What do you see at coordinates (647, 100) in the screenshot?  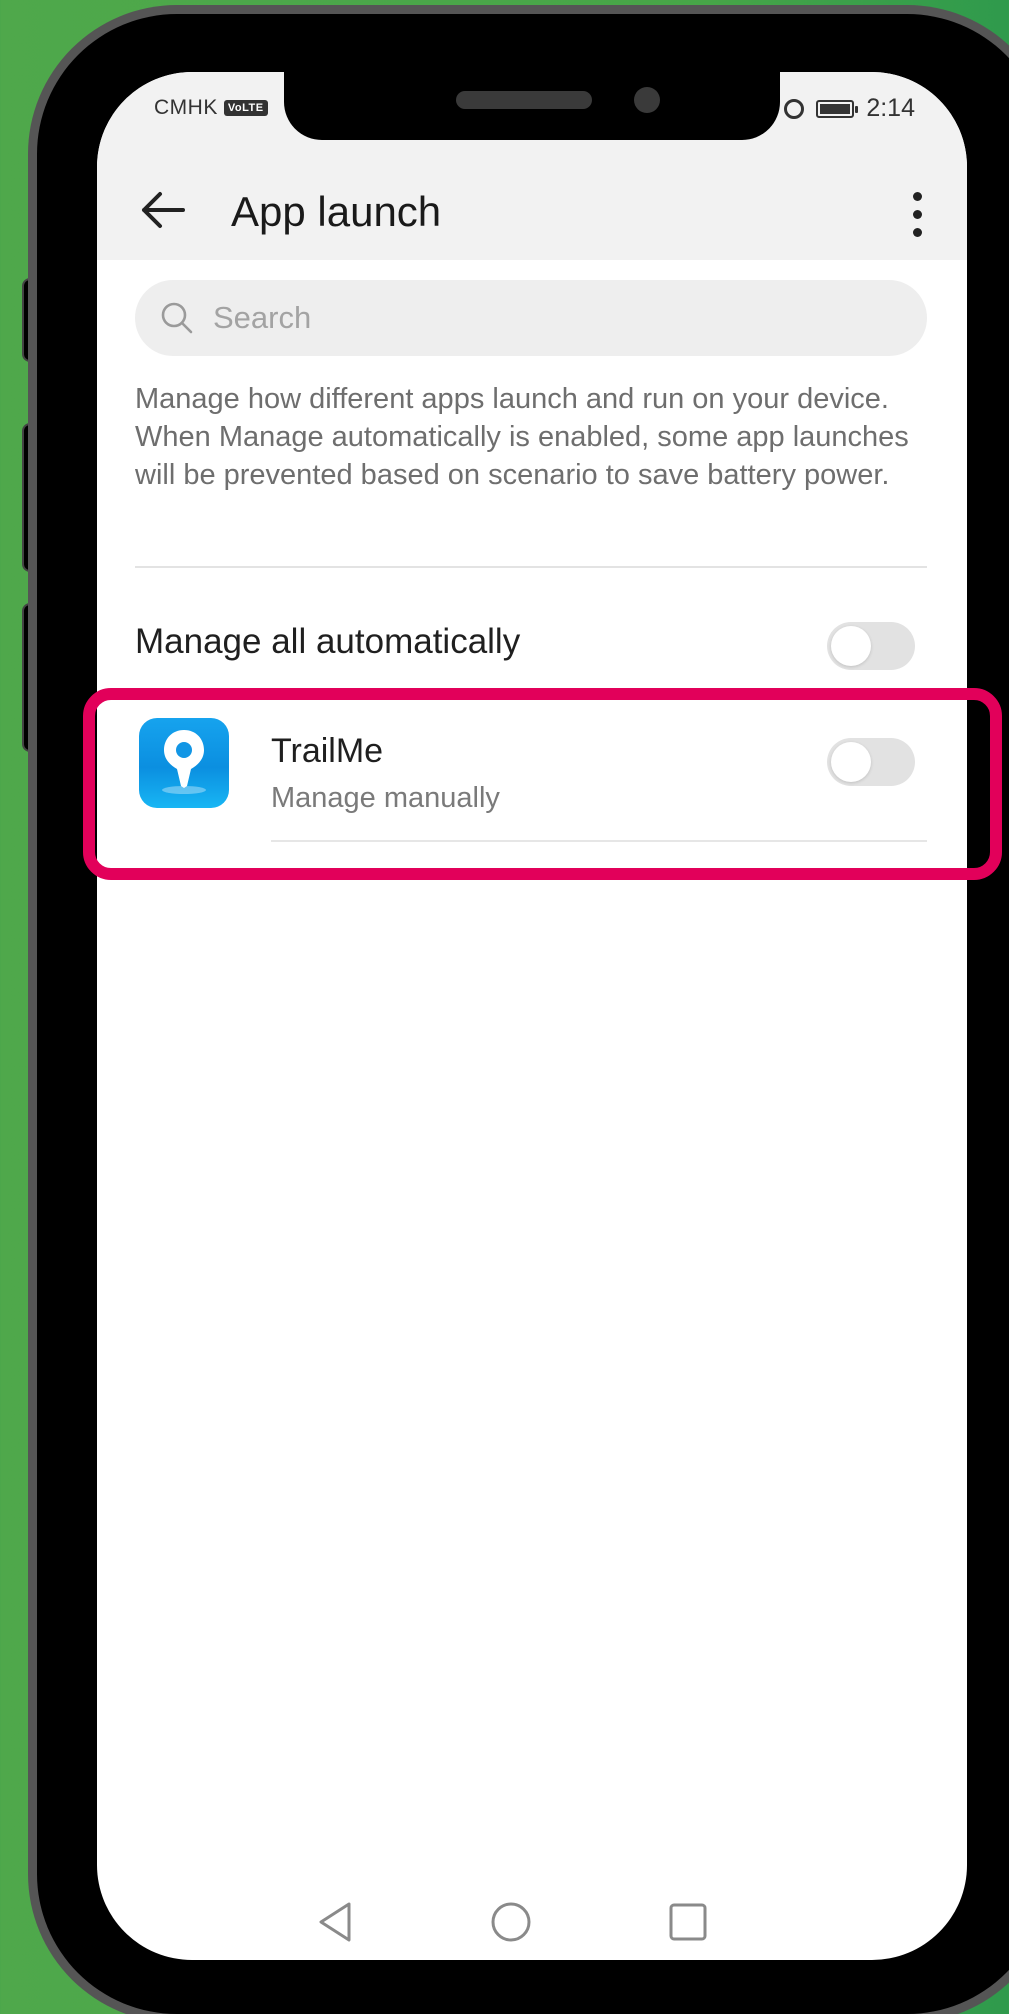 I see `front-camera` at bounding box center [647, 100].